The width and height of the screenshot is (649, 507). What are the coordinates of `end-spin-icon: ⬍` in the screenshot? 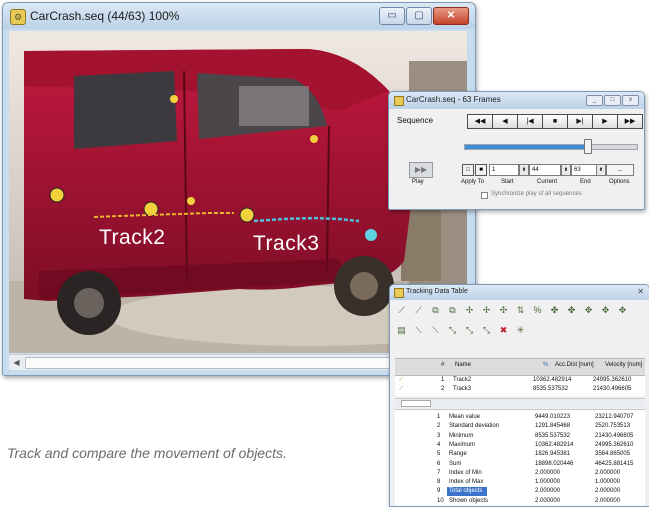 It's located at (601, 170).